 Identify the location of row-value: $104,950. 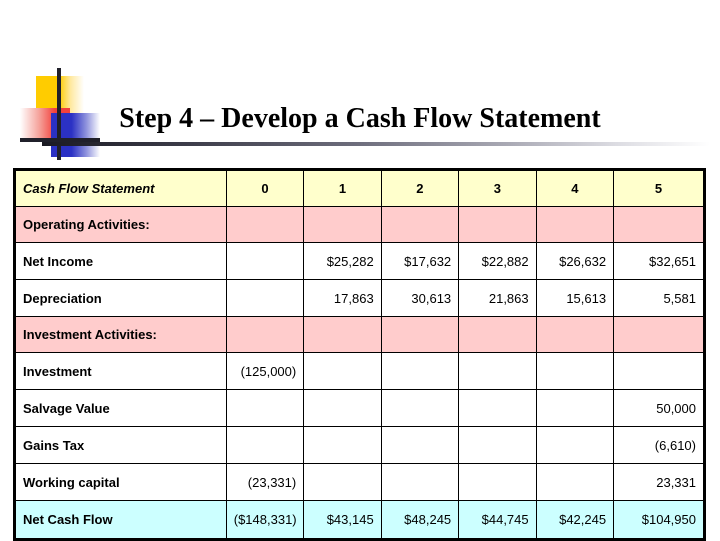
(659, 520).